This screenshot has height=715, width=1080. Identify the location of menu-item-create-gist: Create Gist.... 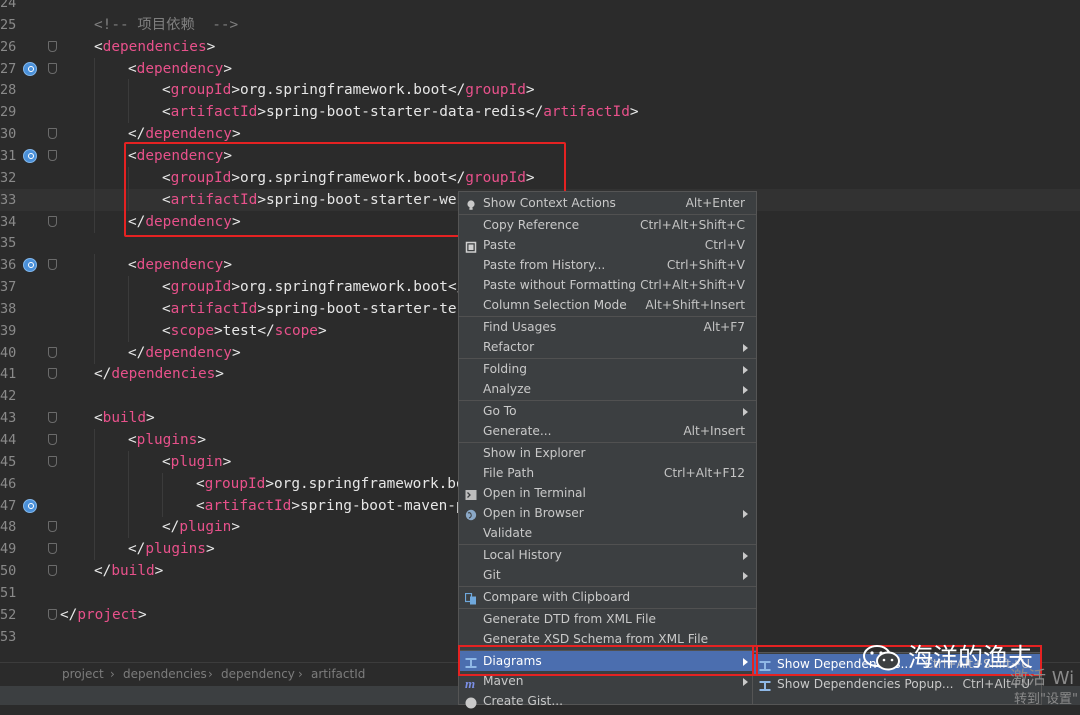
(607, 701).